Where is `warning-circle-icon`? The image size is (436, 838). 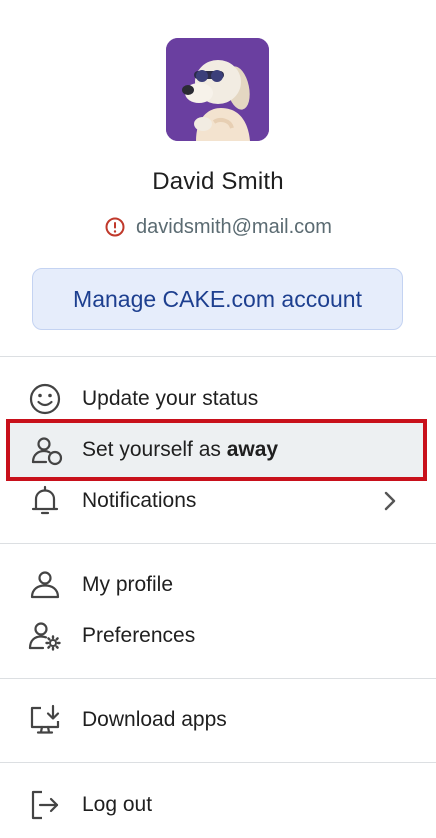 warning-circle-icon is located at coordinates (115, 227).